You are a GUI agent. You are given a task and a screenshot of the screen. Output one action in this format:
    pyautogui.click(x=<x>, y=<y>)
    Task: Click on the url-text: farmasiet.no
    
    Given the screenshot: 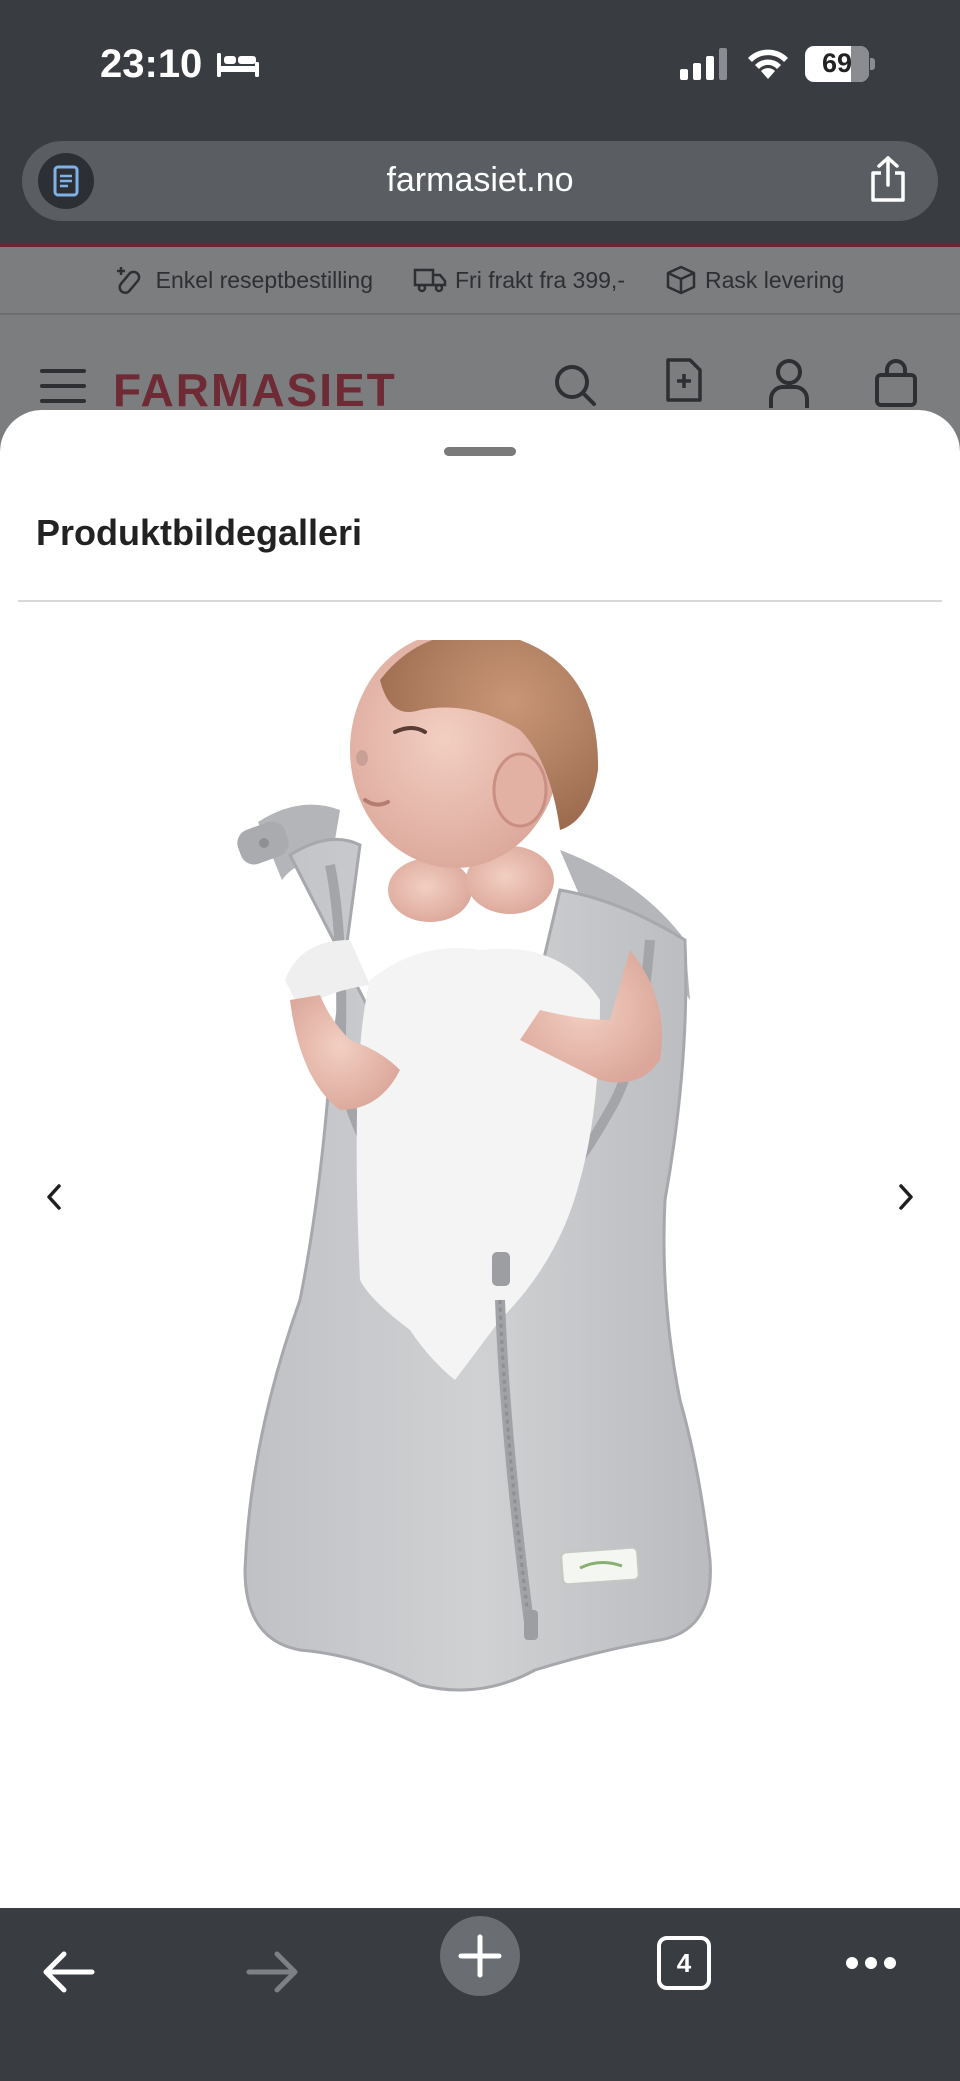 What is the action you would take?
    pyautogui.click(x=480, y=180)
    